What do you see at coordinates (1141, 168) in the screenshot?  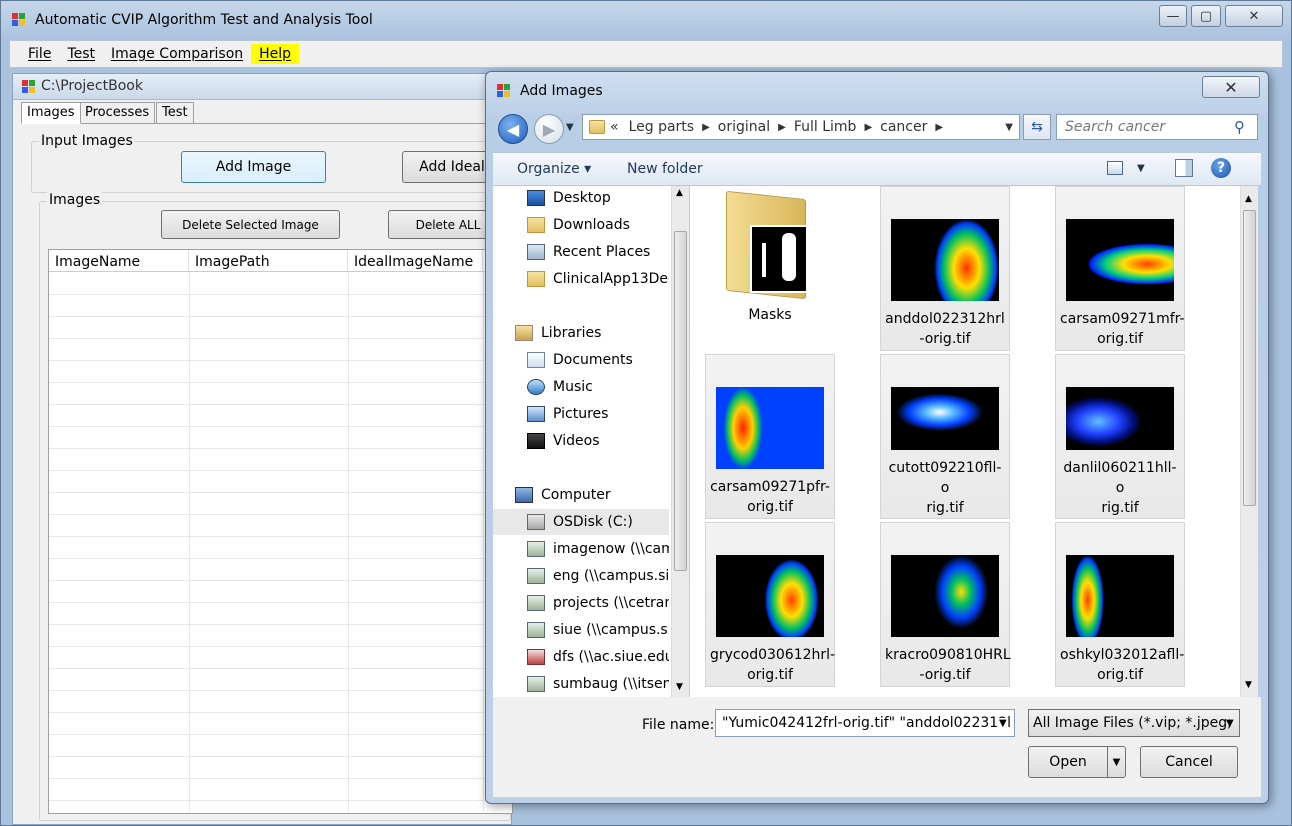 I see `view-dropdown-icon: ▼` at bounding box center [1141, 168].